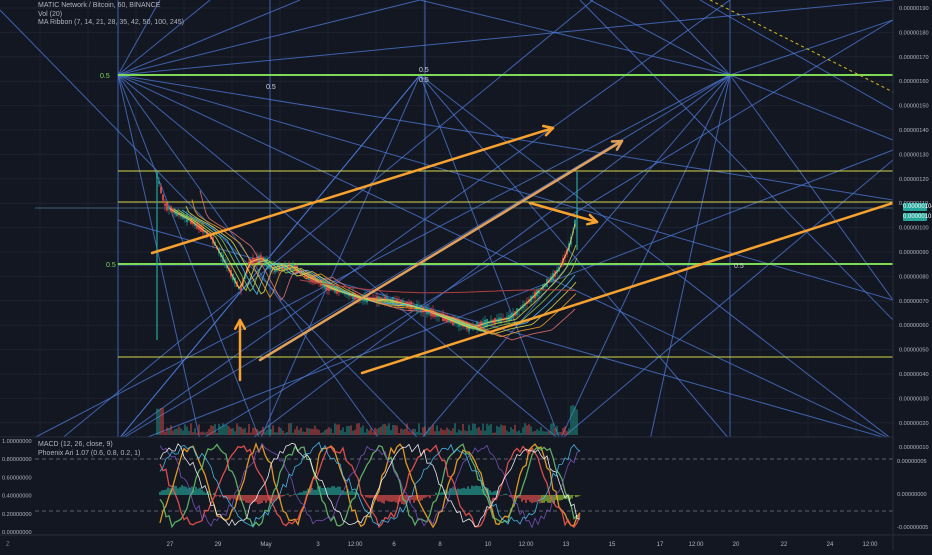  What do you see at coordinates (736, 545) in the screenshot?
I see `time-tick: 20` at bounding box center [736, 545].